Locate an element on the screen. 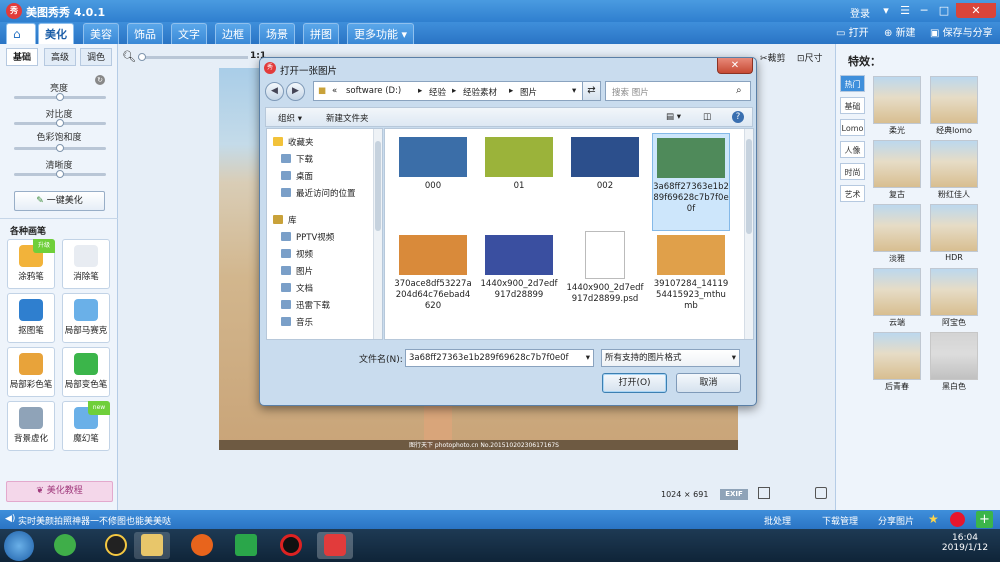 The width and height of the screenshot is (1000, 562). tab-border: 边框 is located at coordinates (233, 33).